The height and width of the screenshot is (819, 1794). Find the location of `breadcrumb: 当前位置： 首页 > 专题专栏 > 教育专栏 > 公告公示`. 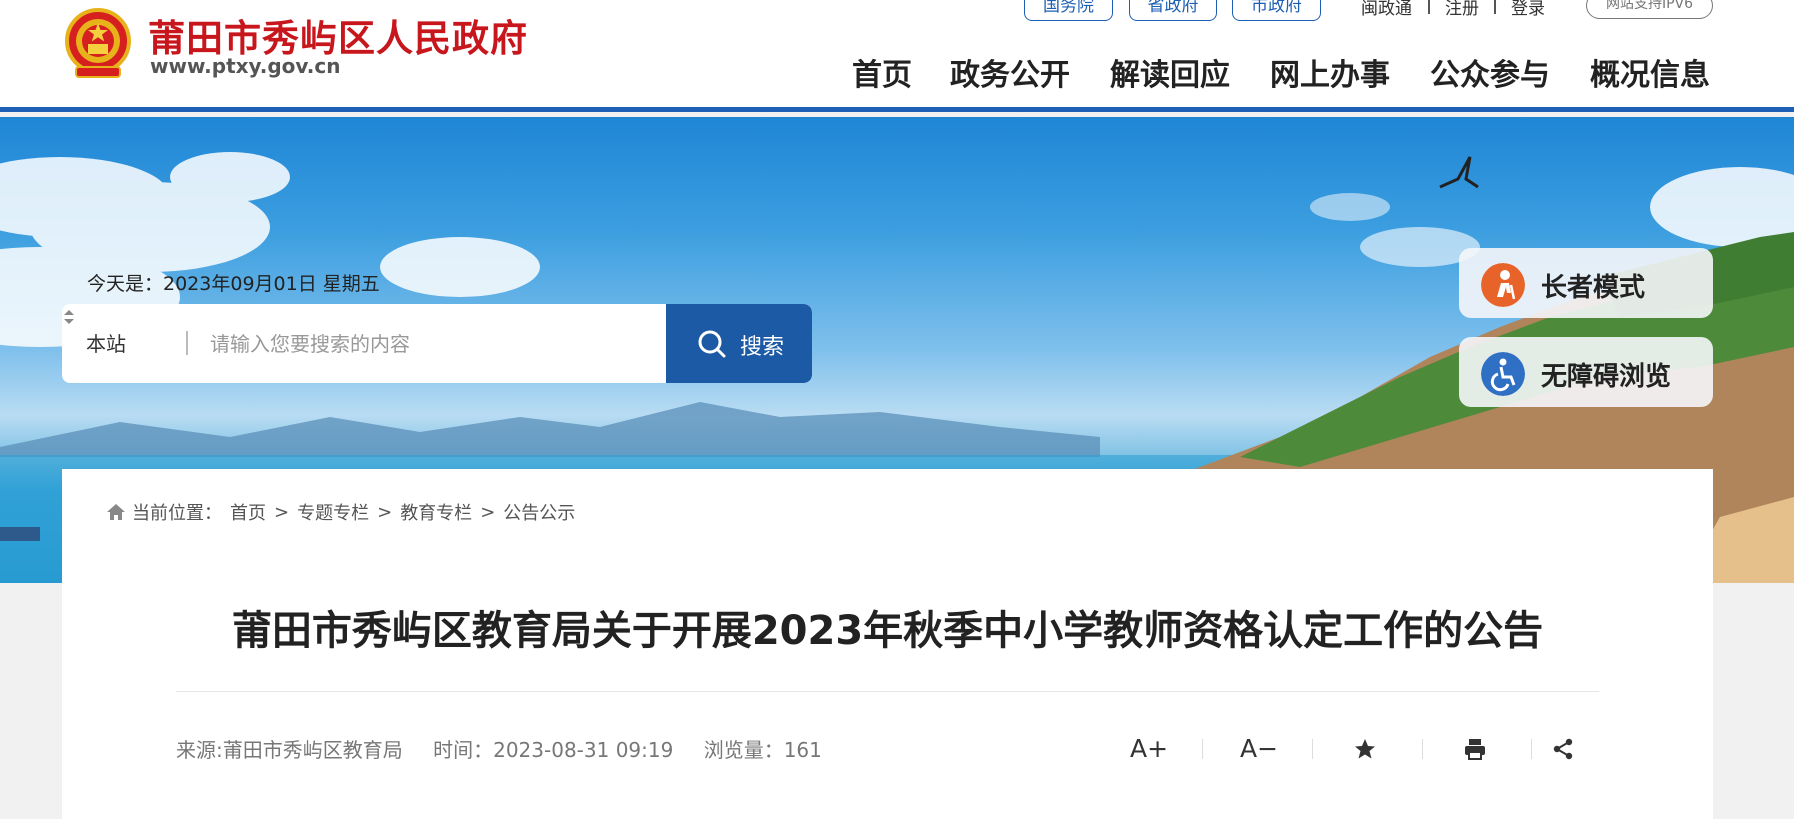

breadcrumb: 当前位置： 首页 > 专题专栏 > 教育专栏 > 公告公示 is located at coordinates (340, 512).